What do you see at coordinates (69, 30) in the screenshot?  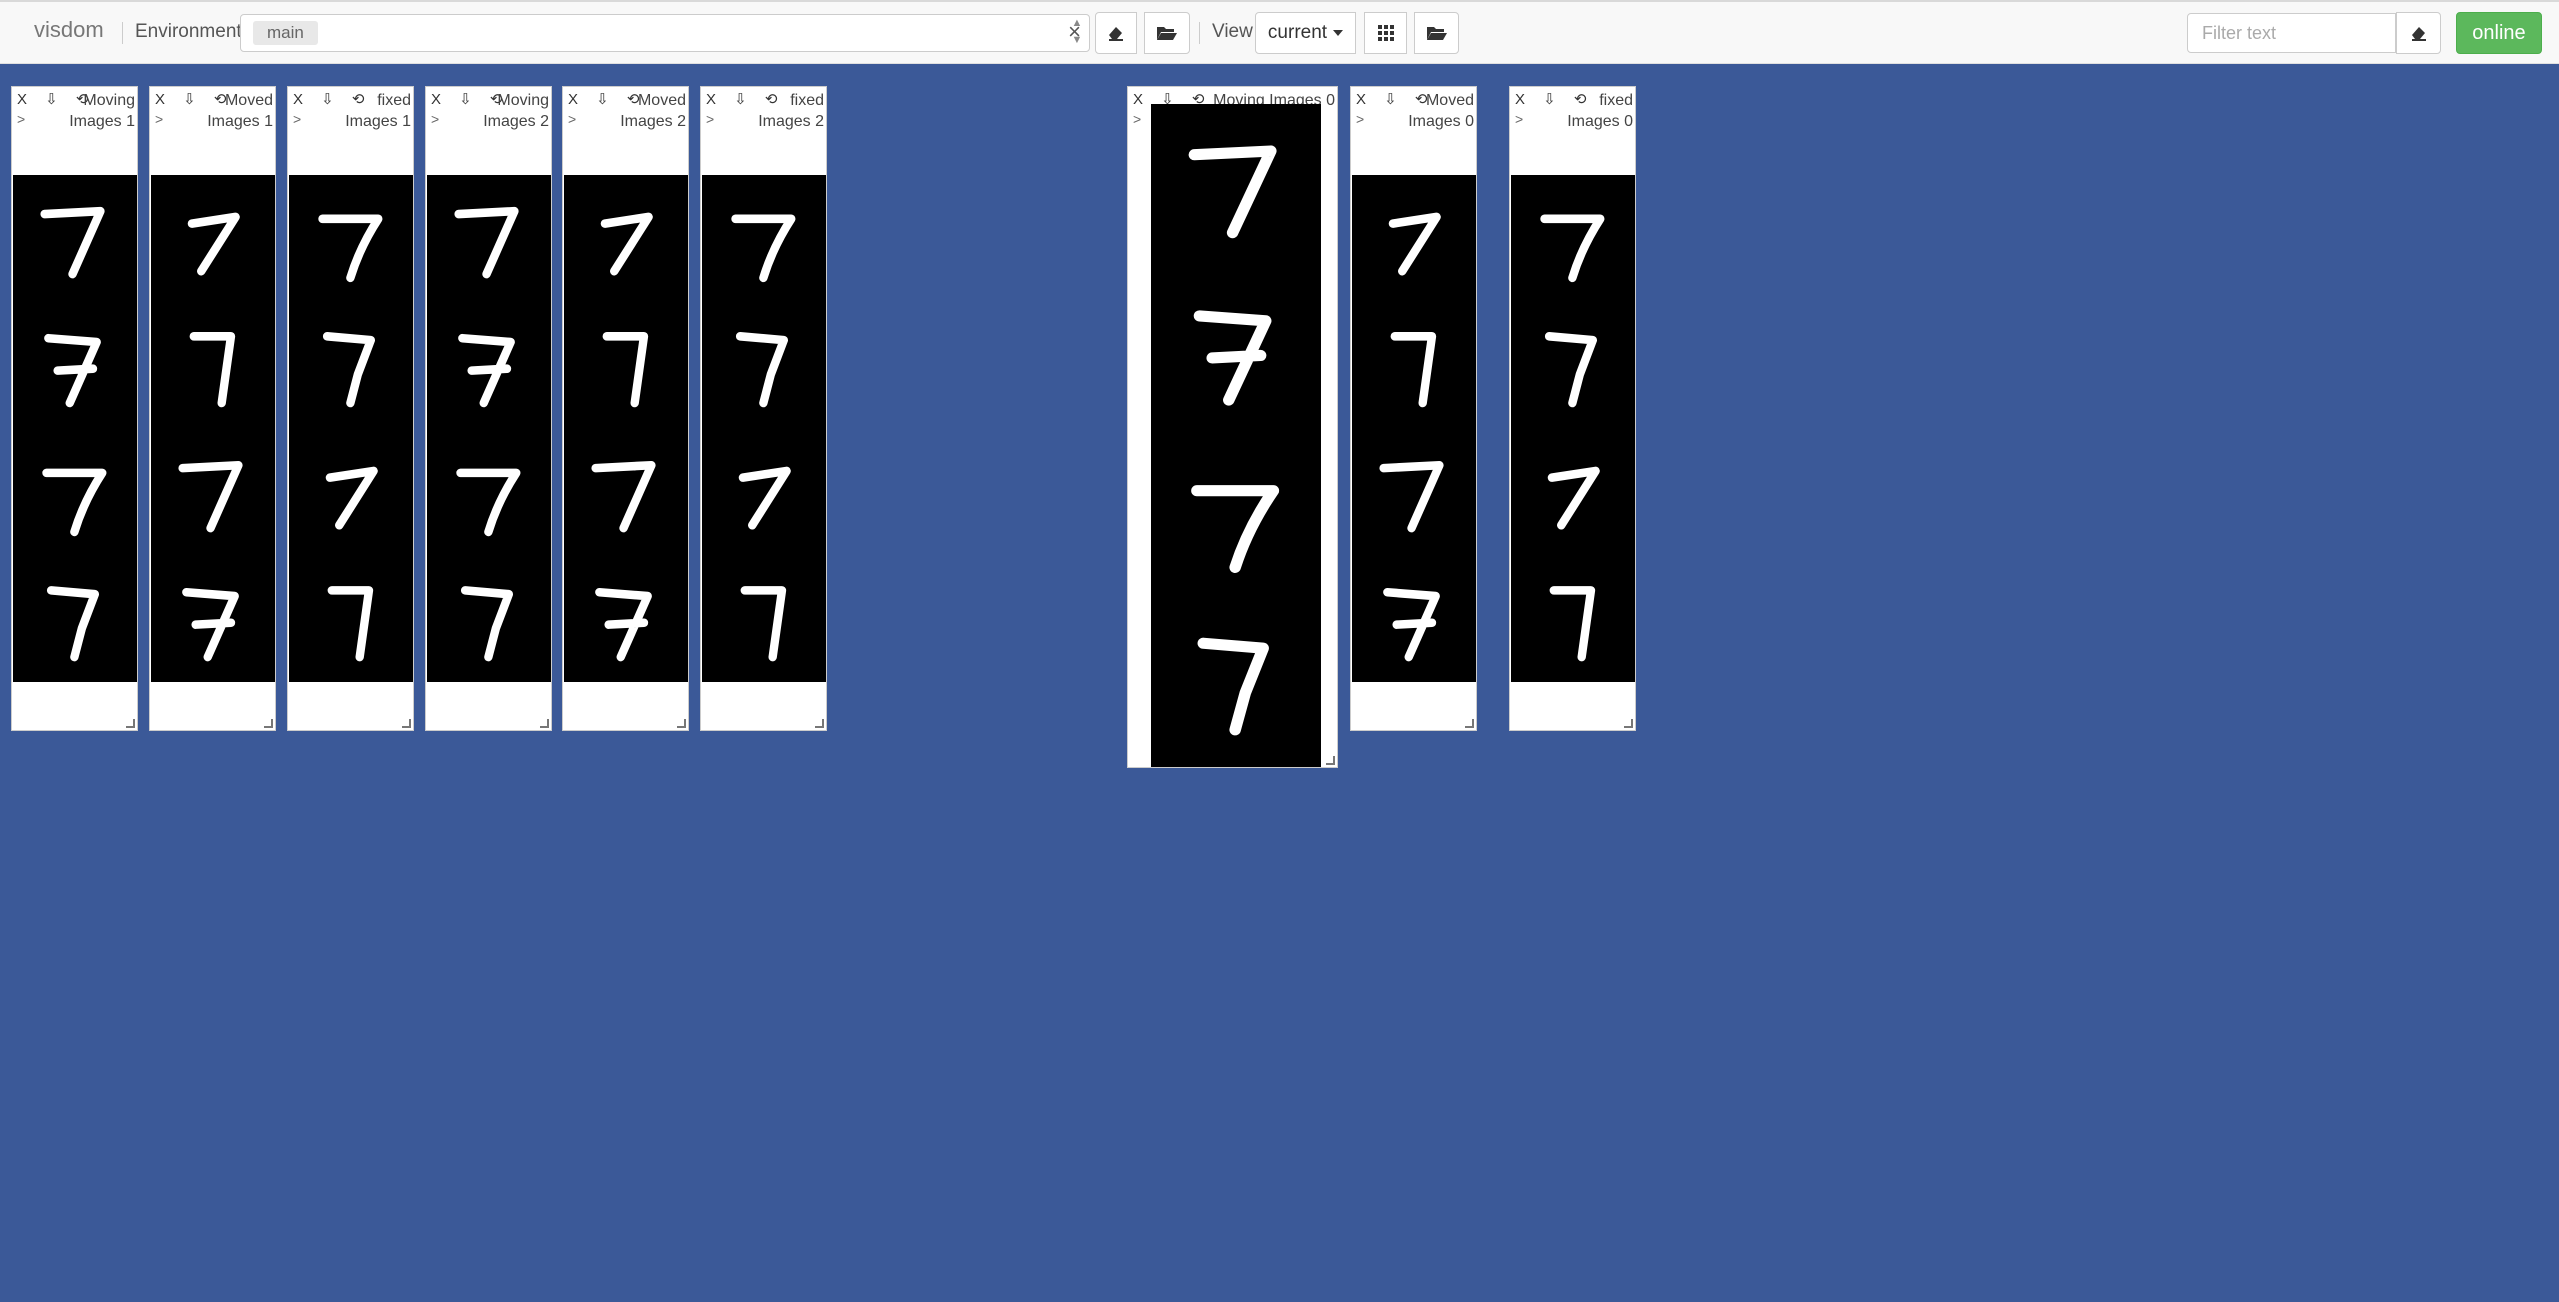 I see `brand-logo: visdom` at bounding box center [69, 30].